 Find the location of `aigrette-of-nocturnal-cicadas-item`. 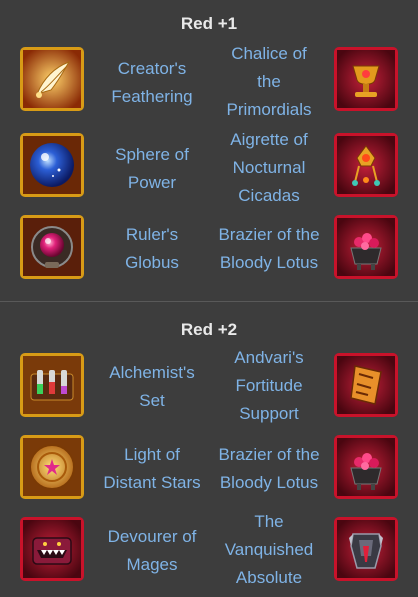

aigrette-of-nocturnal-cicadas-item is located at coordinates (366, 165).